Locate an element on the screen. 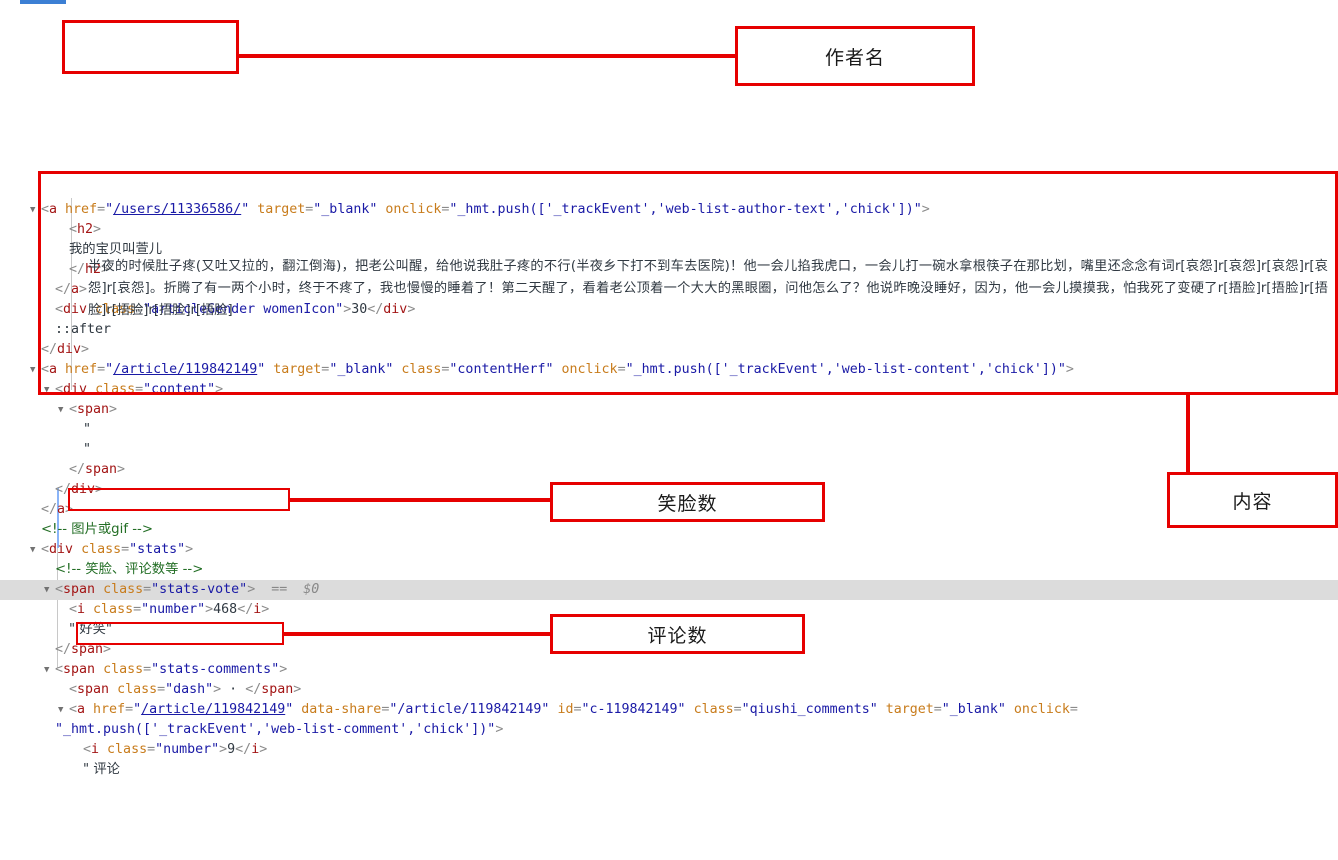 The height and width of the screenshot is (860, 1338). code-line: <i class="number">9</i> is located at coordinates (669, 750).